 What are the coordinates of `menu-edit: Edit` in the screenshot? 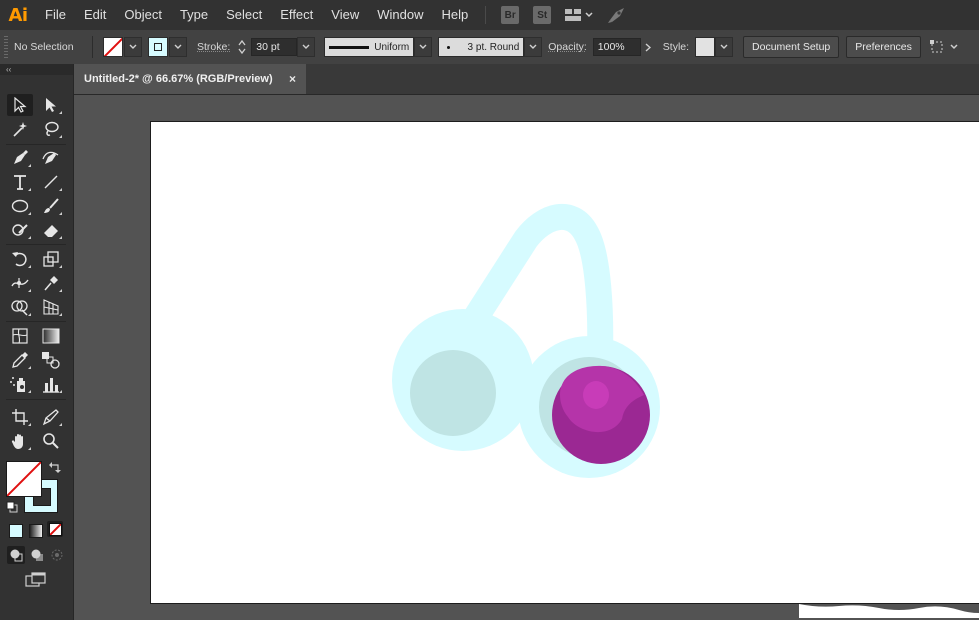 It's located at (95, 15).